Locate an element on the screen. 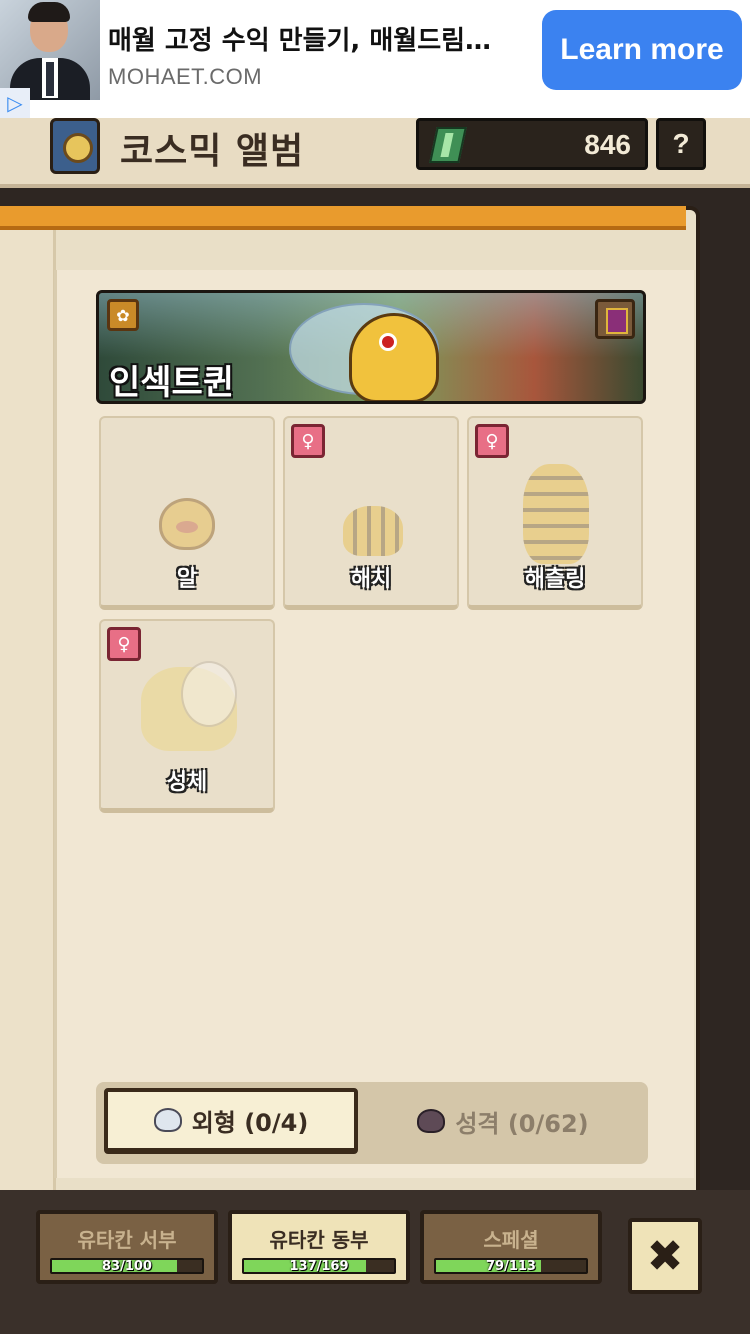  tab-yutakan-west: 유타칸 서부 83/100 is located at coordinates (127, 1247).